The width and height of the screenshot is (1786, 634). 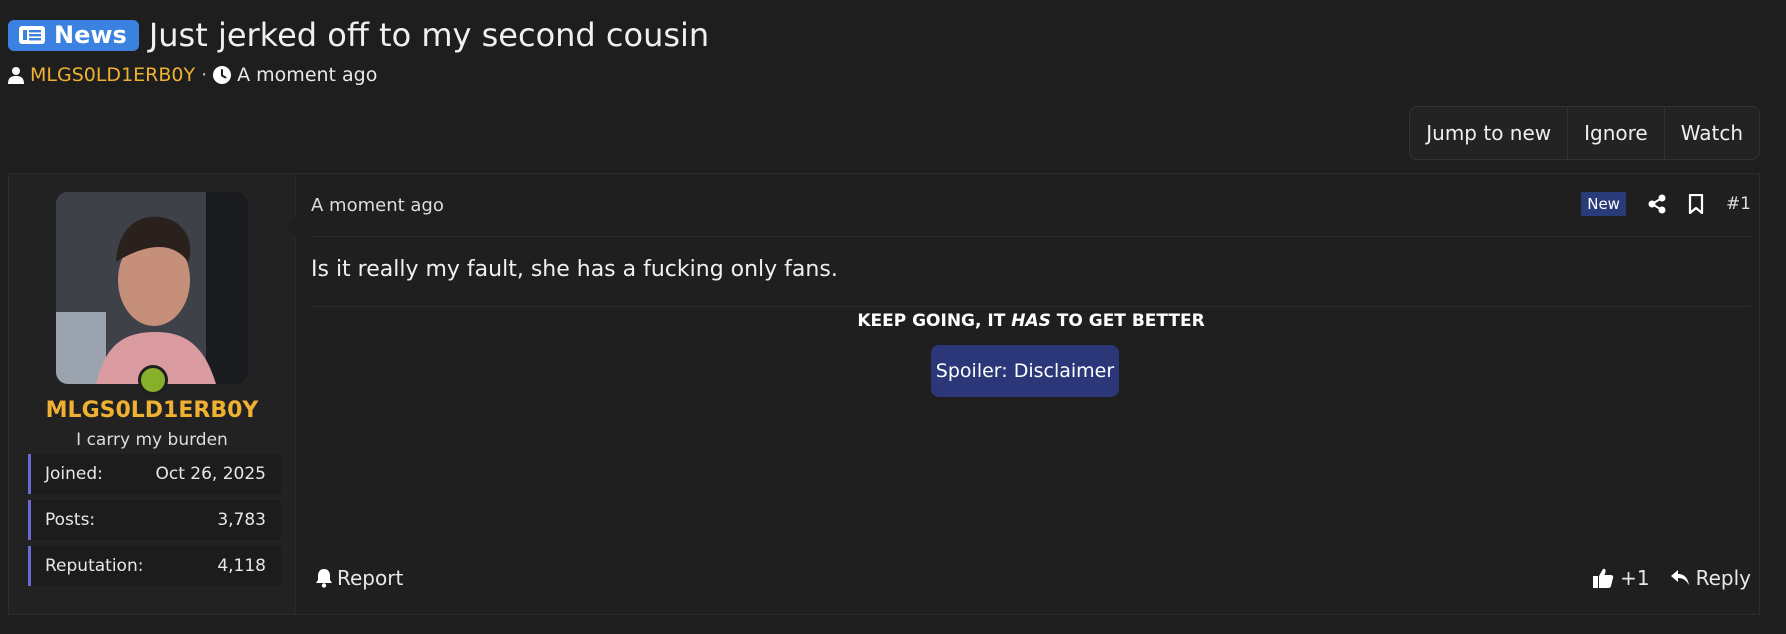 I want to click on avatar, so click(x=152, y=288).